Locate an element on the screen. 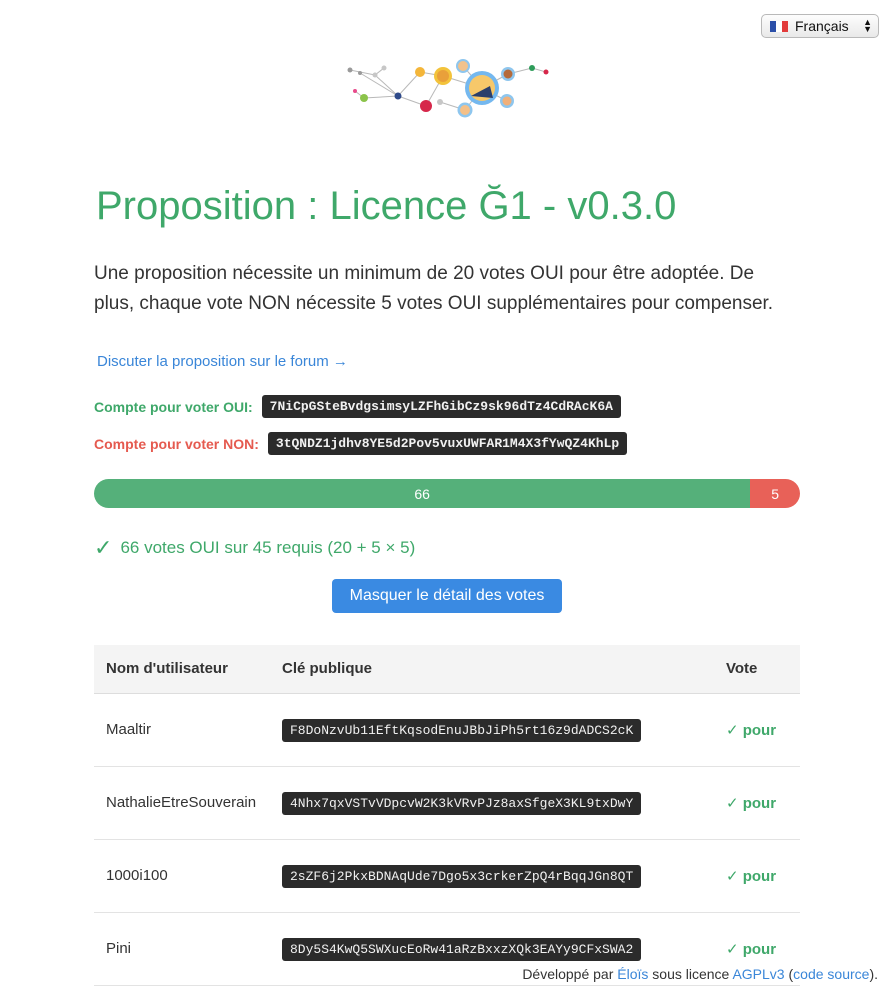  vote-progress-bar: 66 5 is located at coordinates (447, 493).